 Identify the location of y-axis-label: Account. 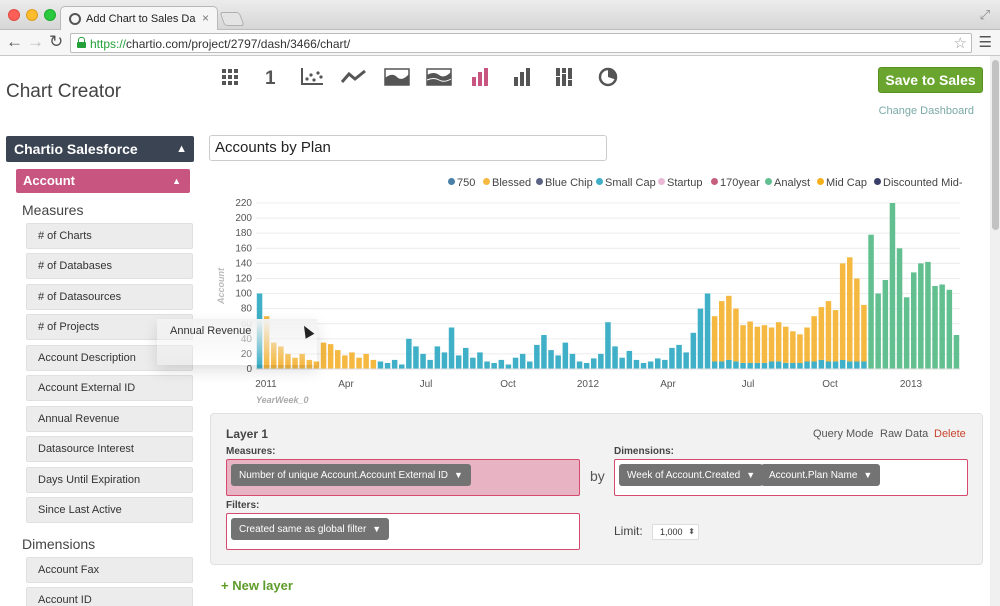
(221, 286).